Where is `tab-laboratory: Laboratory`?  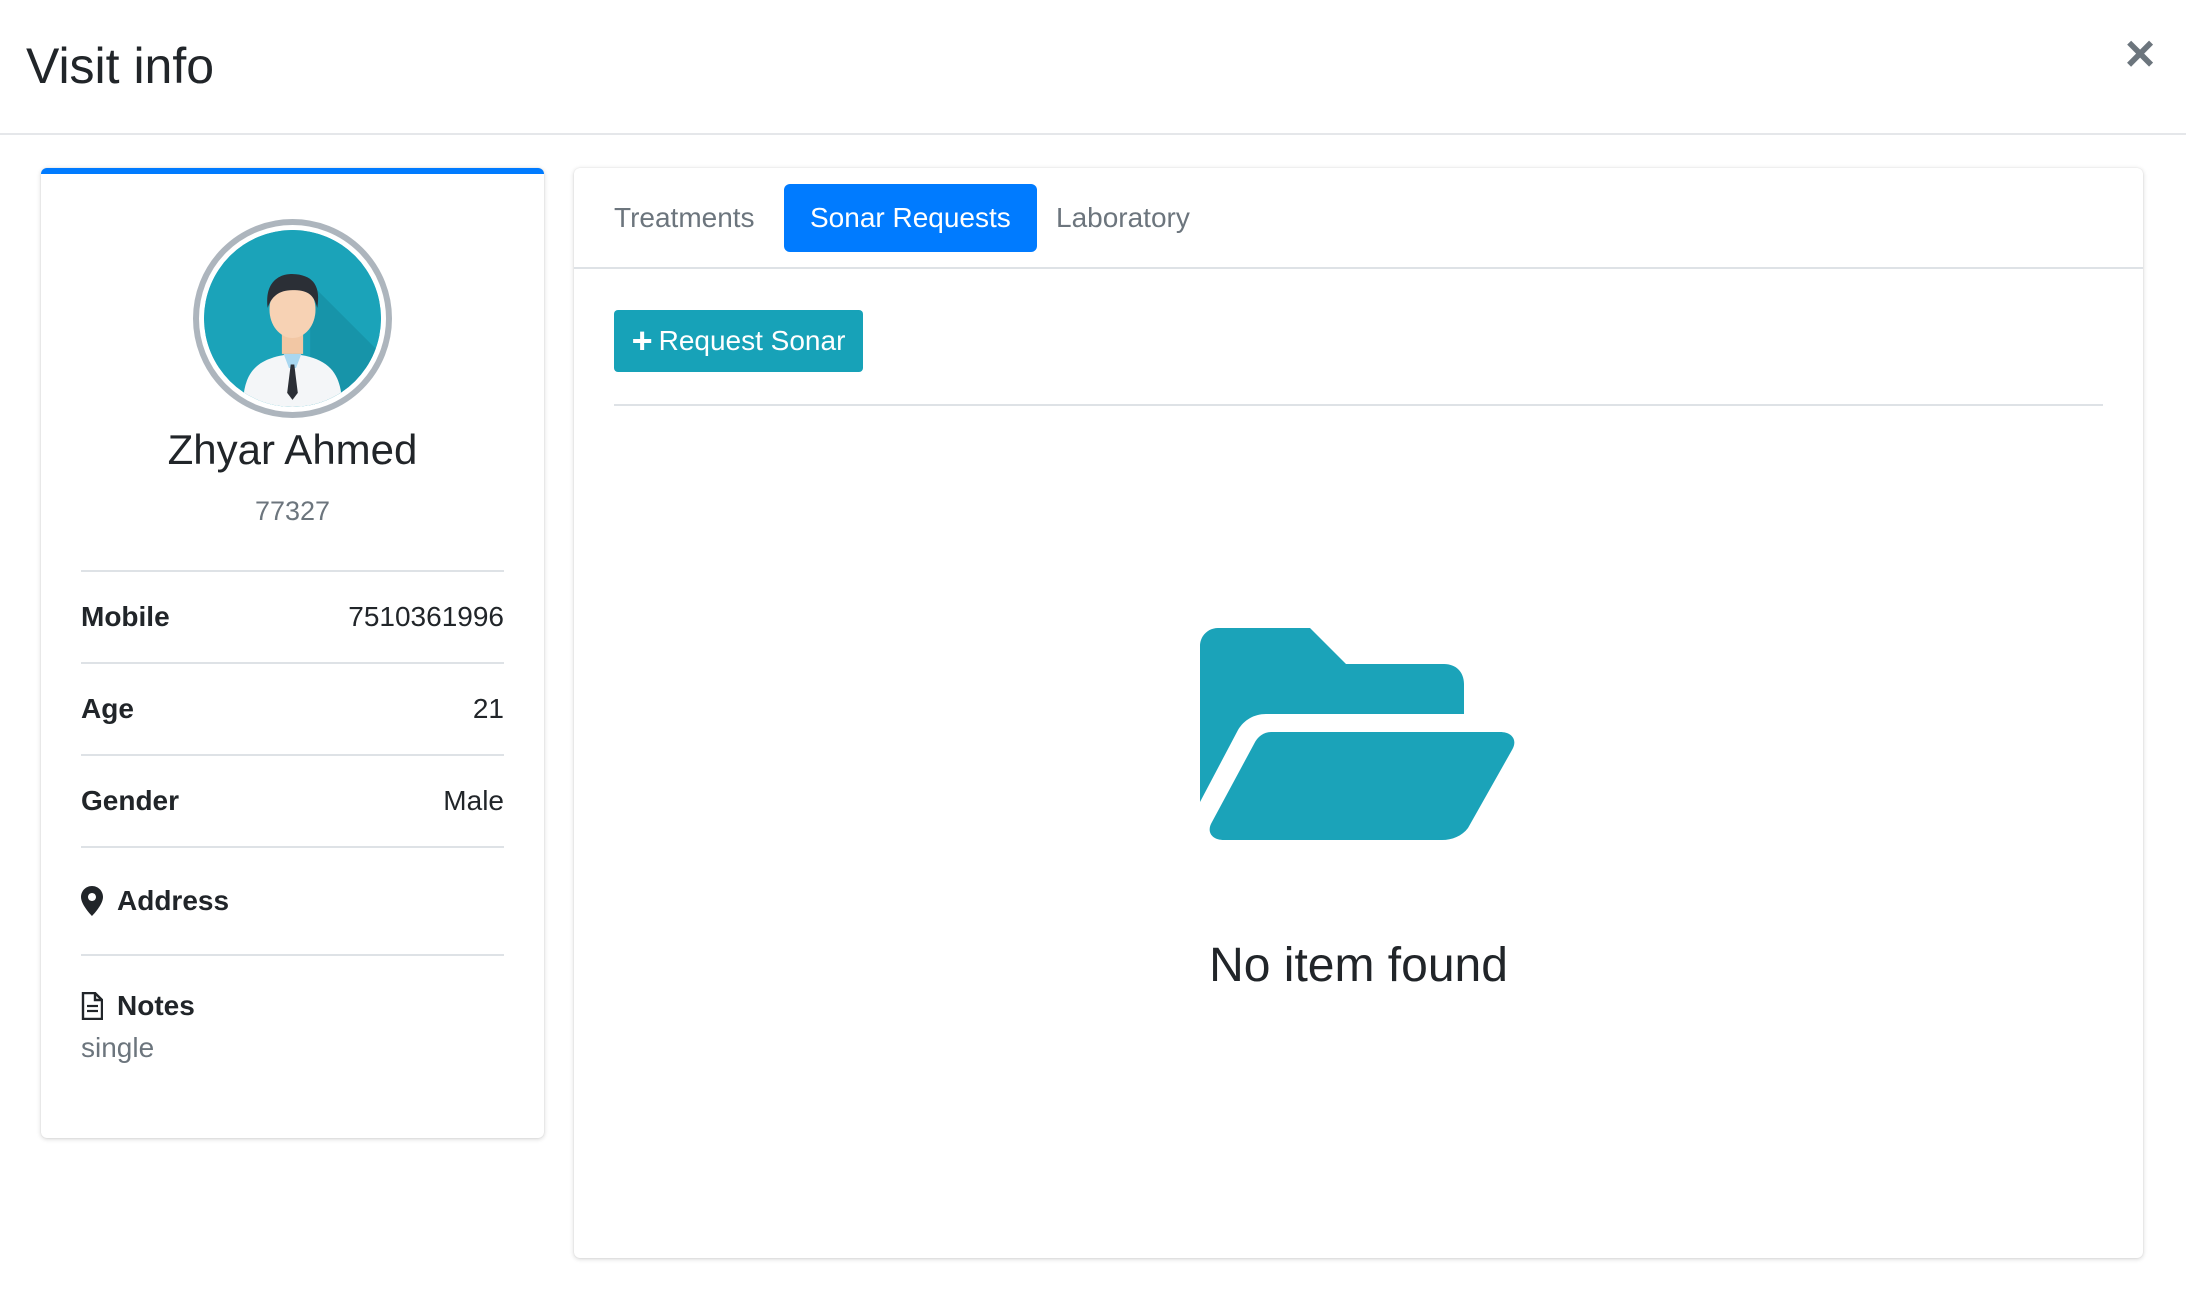 tab-laboratory: Laboratory is located at coordinates (1123, 218).